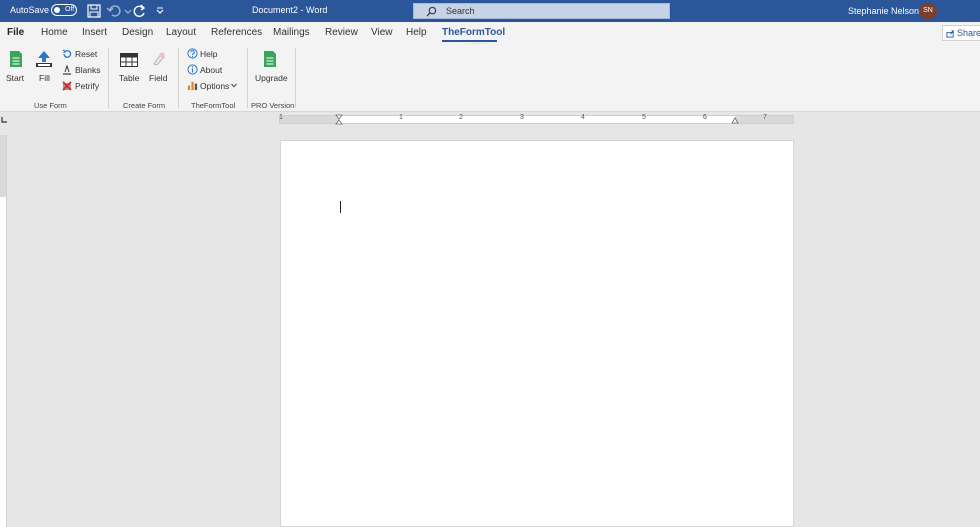  Describe the element at coordinates (213, 105) in the screenshot. I see `theformtool-group-label: TheFormTool` at that location.